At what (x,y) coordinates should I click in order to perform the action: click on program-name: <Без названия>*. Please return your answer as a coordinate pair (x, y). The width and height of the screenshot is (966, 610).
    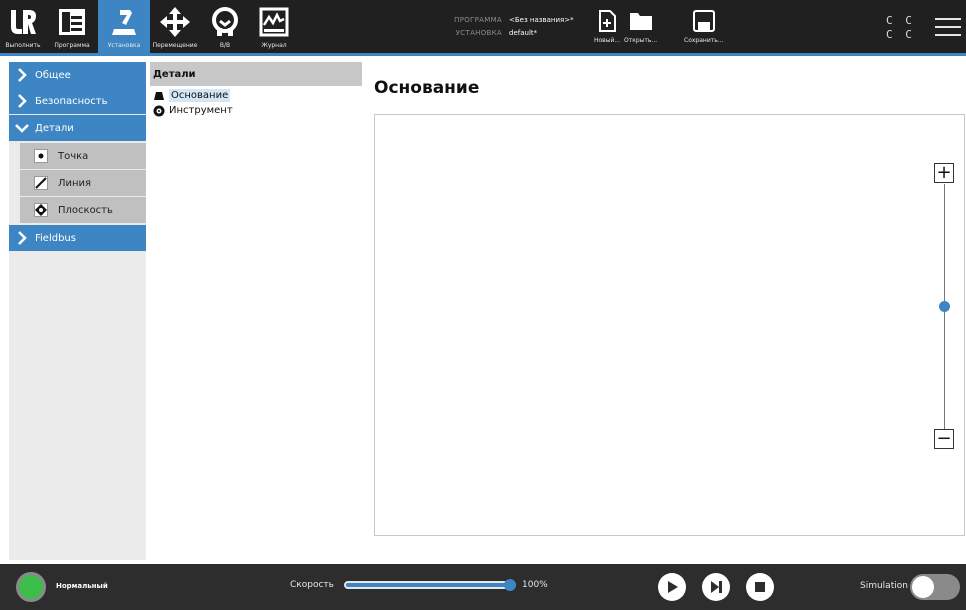
    Looking at the image, I should click on (541, 20).